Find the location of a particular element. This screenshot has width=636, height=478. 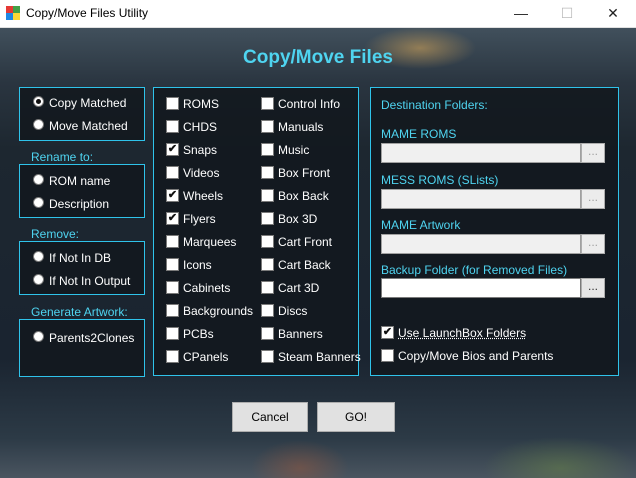

remove-panel: If Not In DB If Not In Output is located at coordinates (82, 268).